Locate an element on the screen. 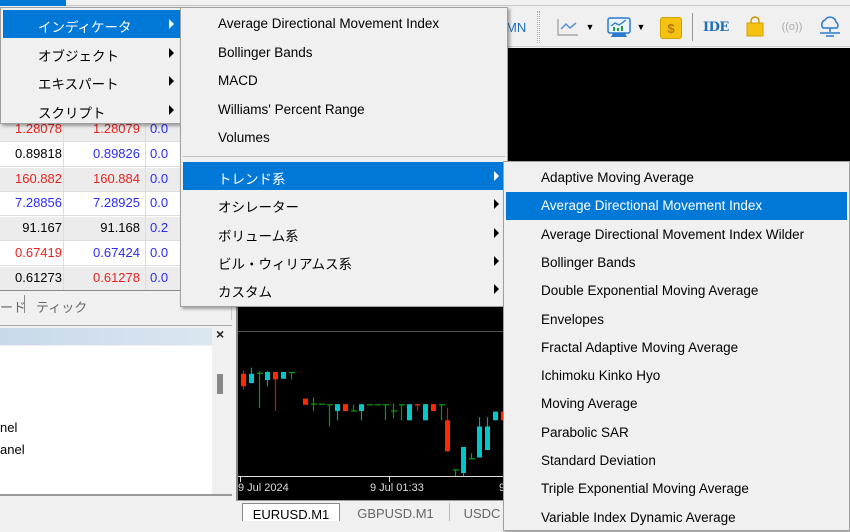 The height and width of the screenshot is (532, 850). menu-item-indicator: Double Exponential Moving Average is located at coordinates (676, 291).